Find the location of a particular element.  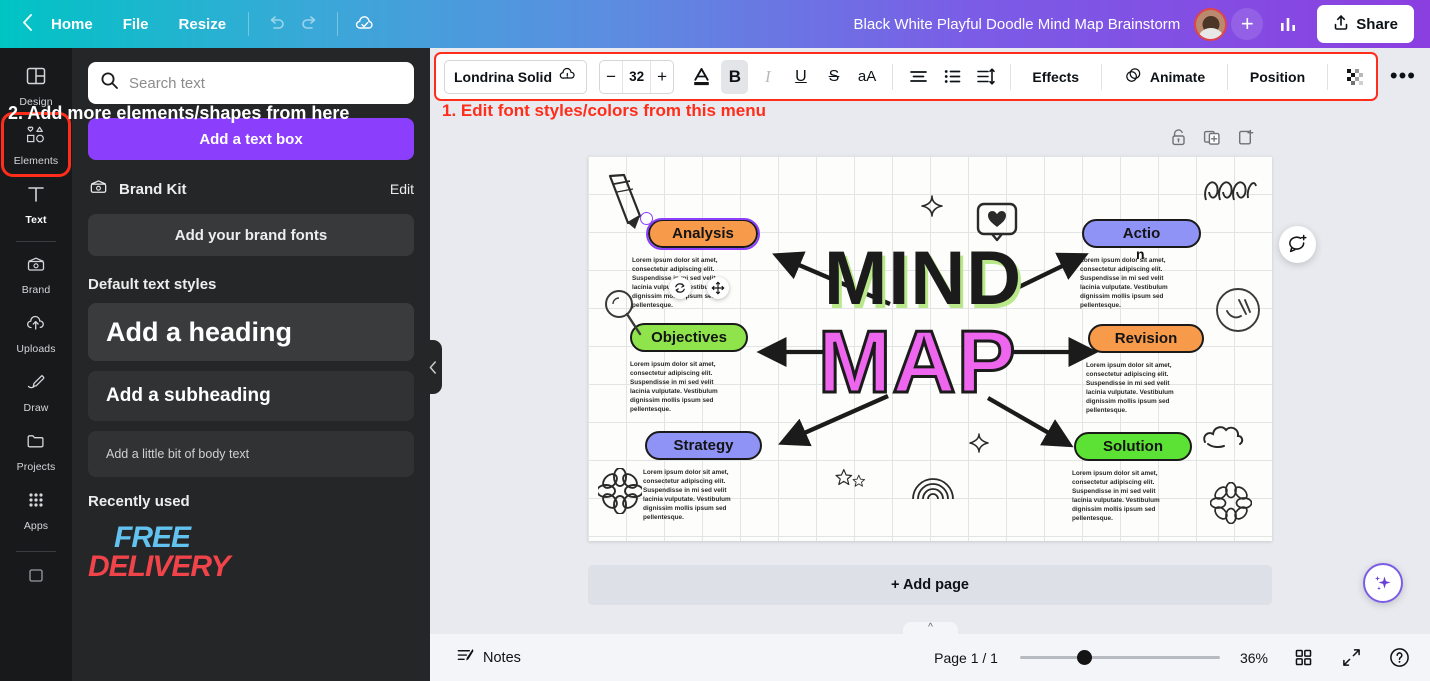

fullscreen-icon is located at coordinates (1351, 658).